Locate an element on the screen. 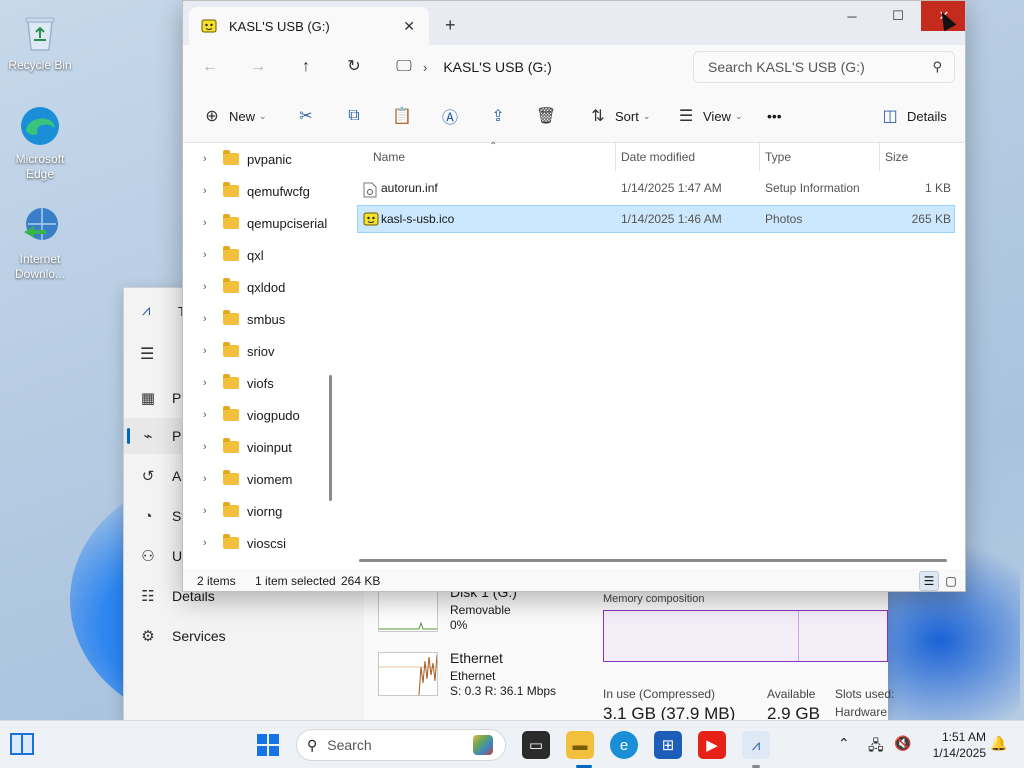  tree-item-label: sriov is located at coordinates (261, 351).